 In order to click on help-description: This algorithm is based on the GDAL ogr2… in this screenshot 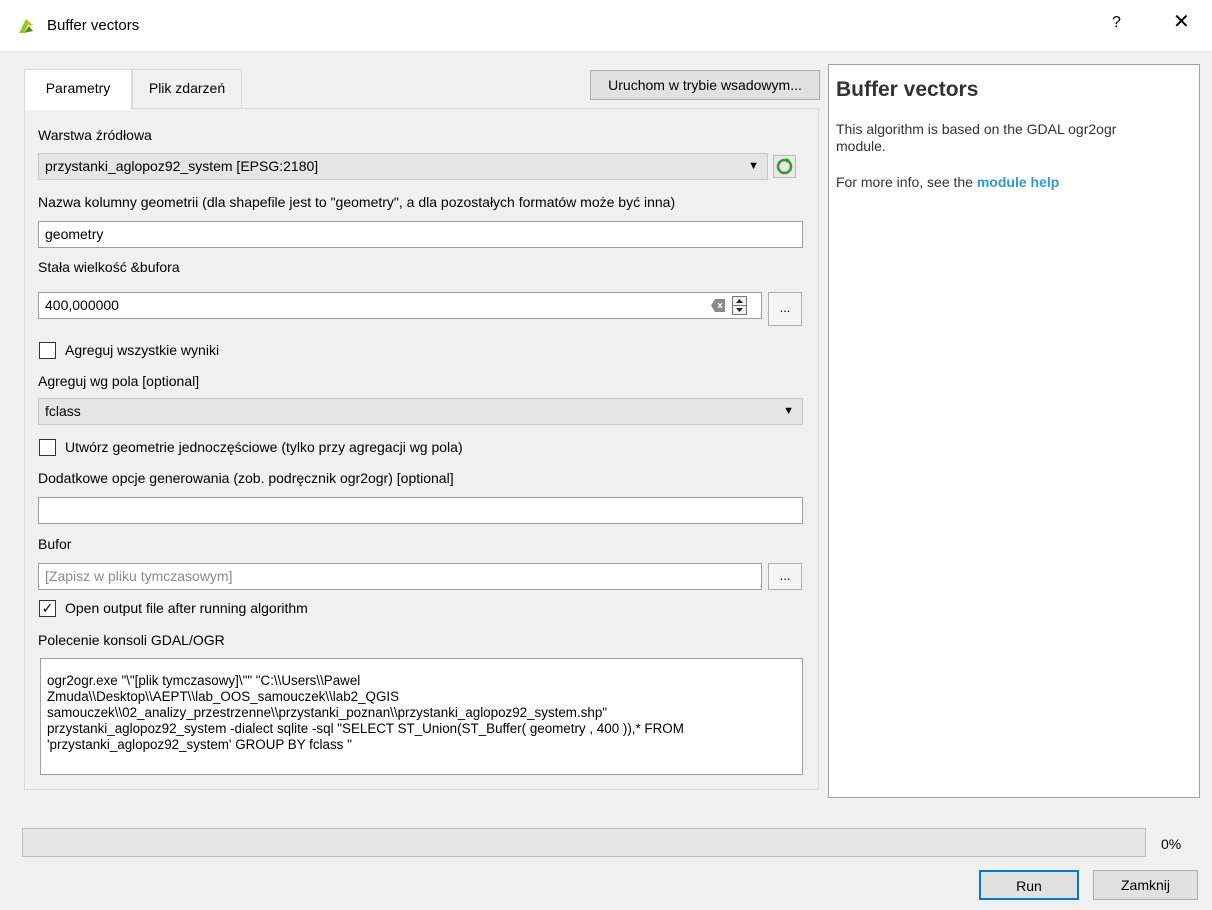, I will do `click(976, 137)`.